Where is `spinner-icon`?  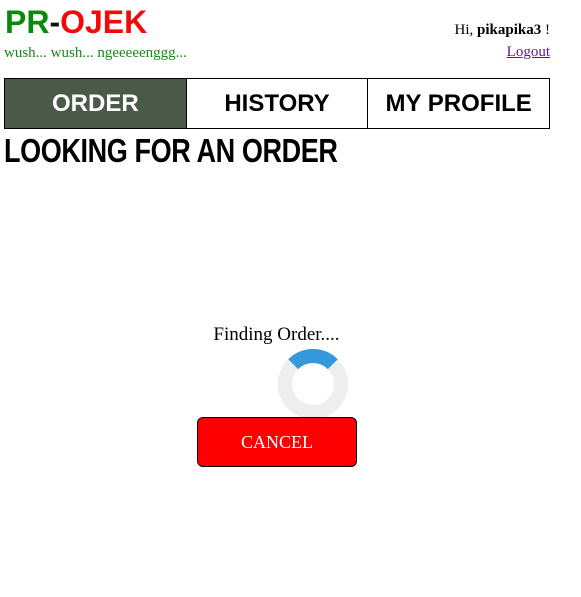
spinner-icon is located at coordinates (313, 384).